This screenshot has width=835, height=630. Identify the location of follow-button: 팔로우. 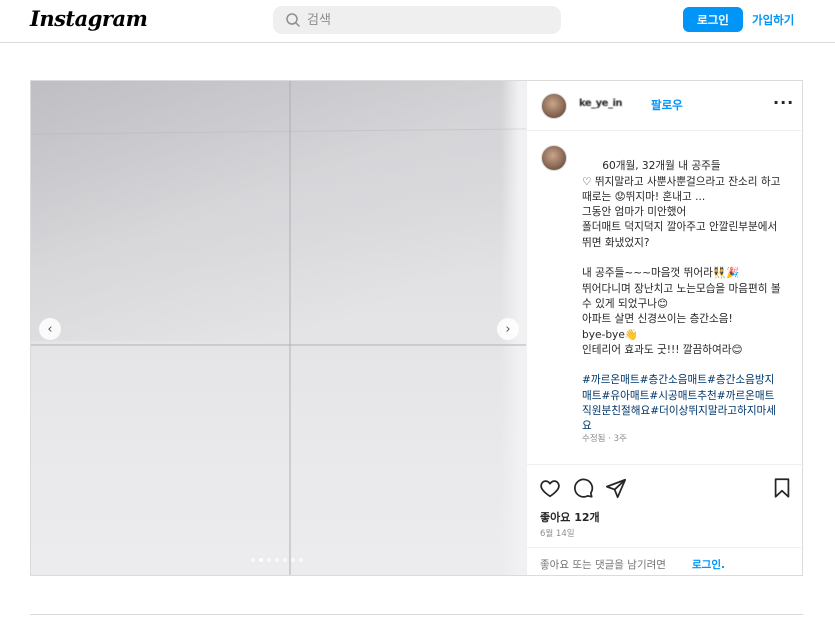
(667, 105).